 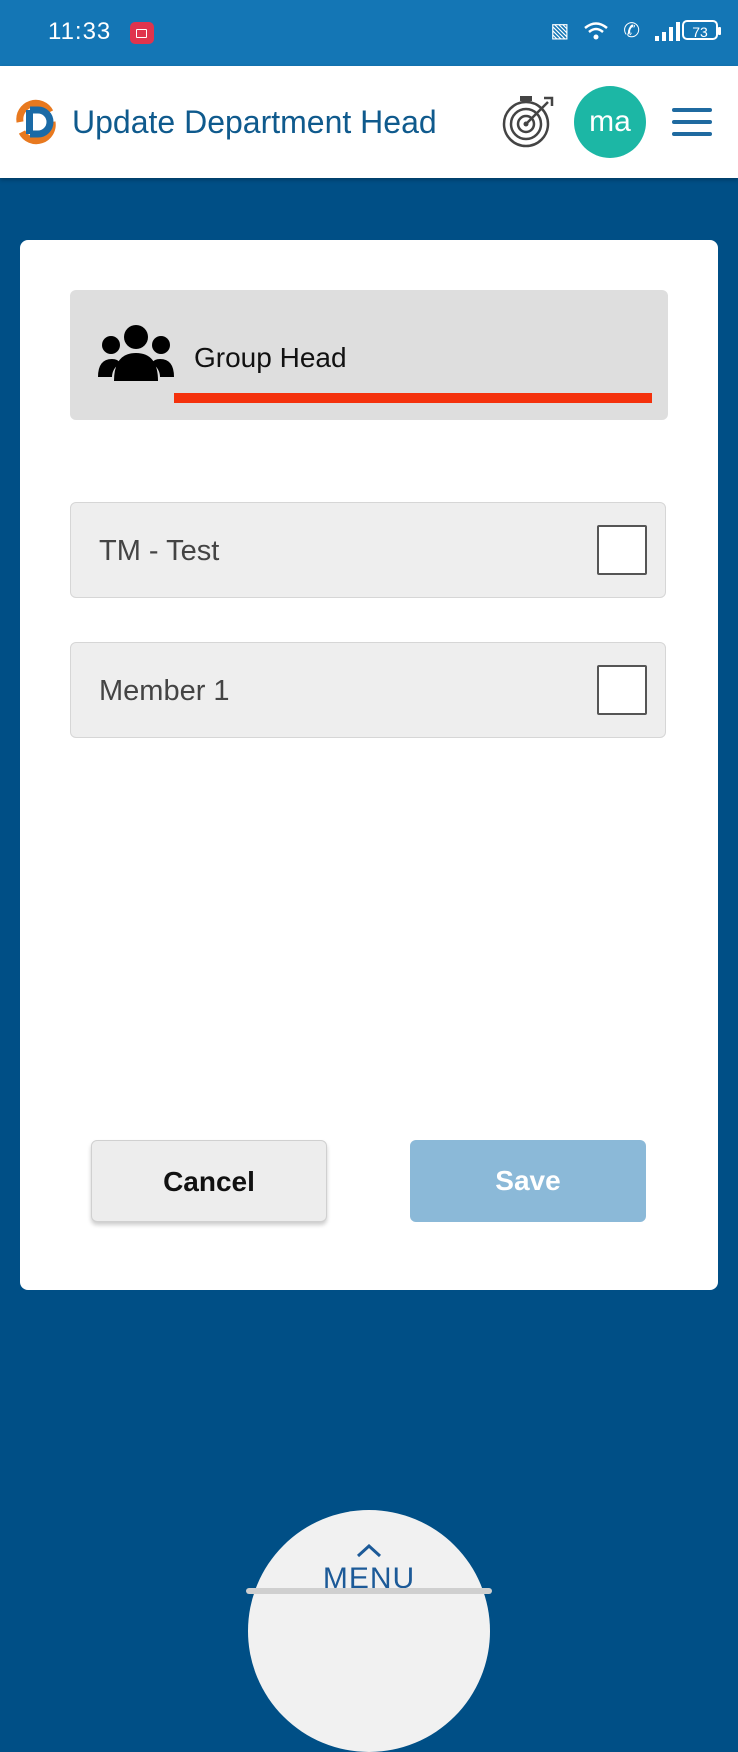 What do you see at coordinates (667, 31) in the screenshot?
I see `signal-icon` at bounding box center [667, 31].